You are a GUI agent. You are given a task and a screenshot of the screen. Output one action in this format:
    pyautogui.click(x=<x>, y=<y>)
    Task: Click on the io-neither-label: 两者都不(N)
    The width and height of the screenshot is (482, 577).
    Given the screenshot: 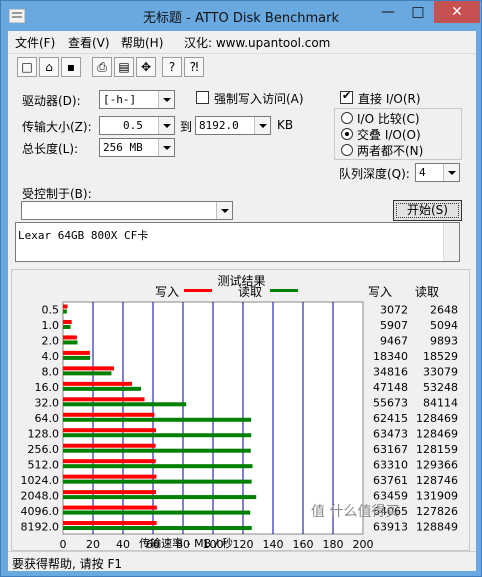 What is the action you would take?
    pyautogui.click(x=390, y=151)
    